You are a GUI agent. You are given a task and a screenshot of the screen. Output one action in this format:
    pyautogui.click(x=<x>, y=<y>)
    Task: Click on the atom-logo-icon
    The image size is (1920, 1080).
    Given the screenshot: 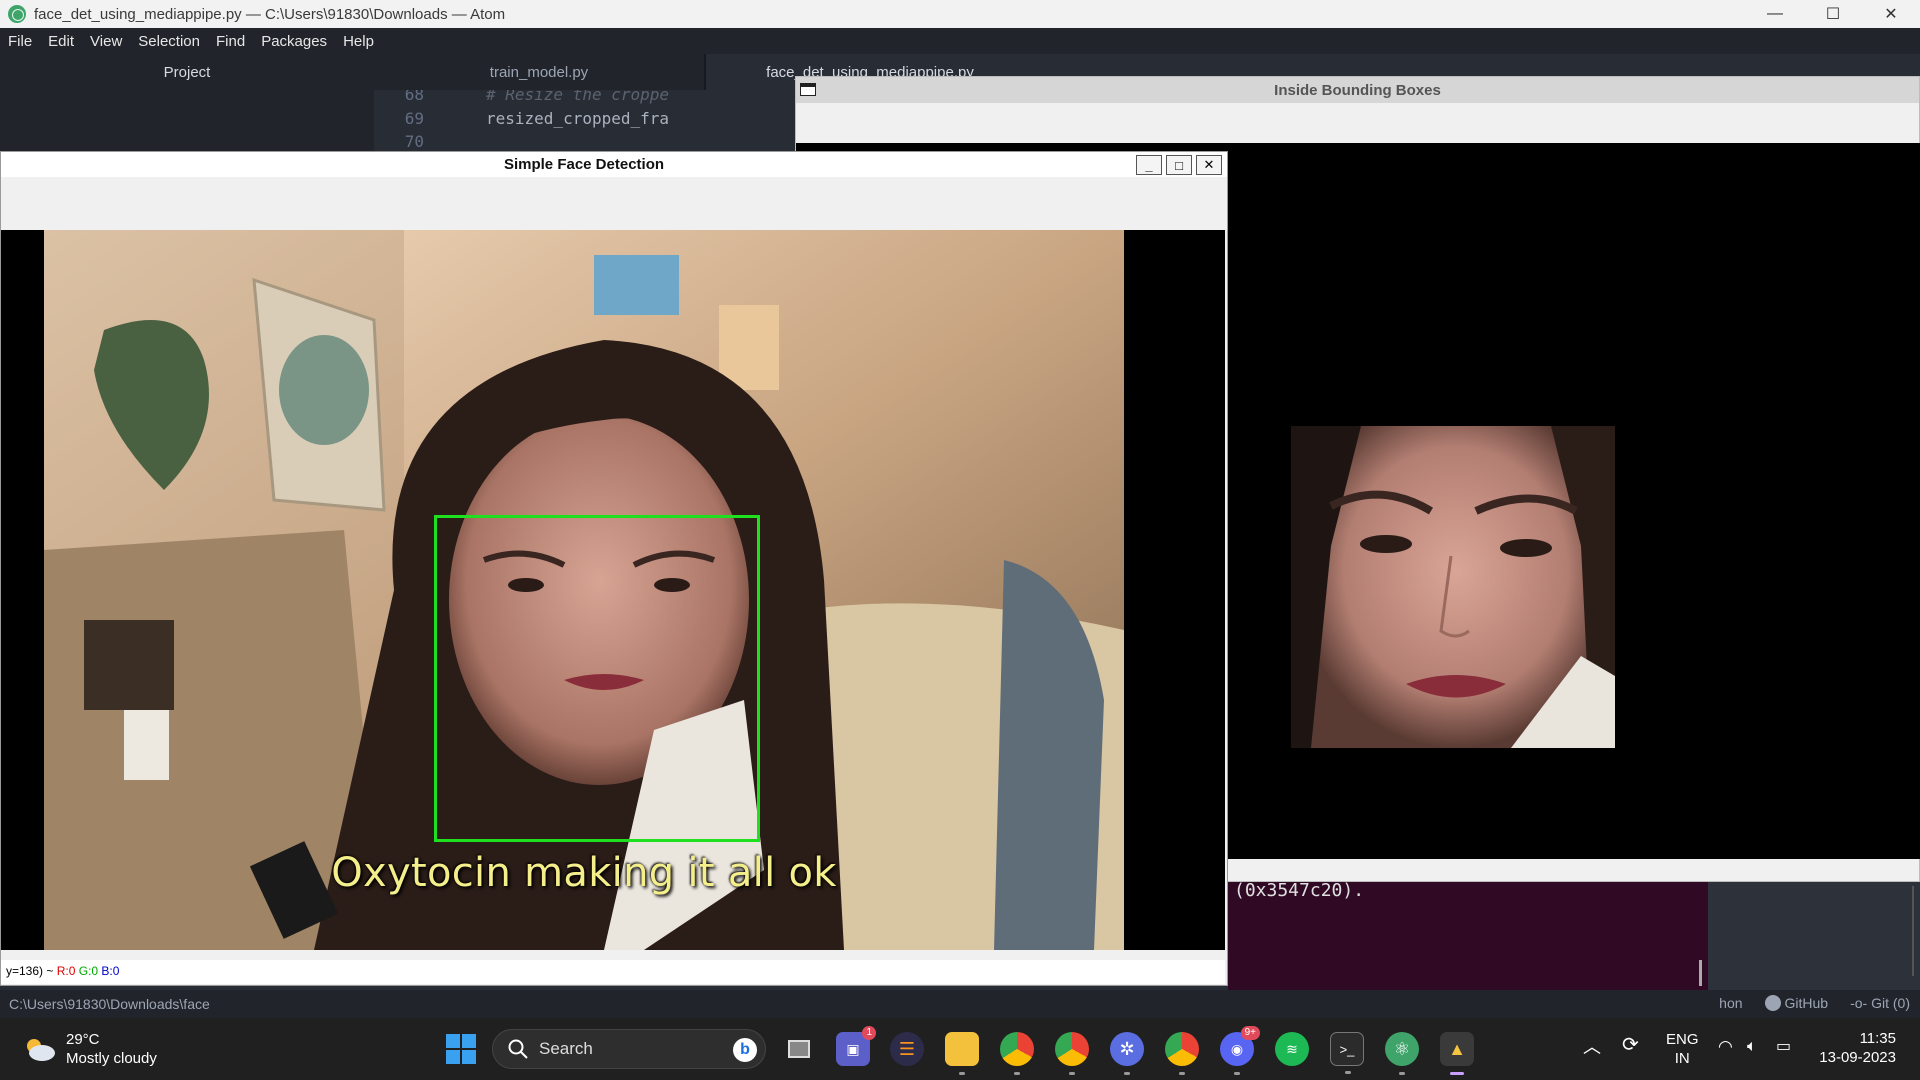 What is the action you would take?
    pyautogui.click(x=17, y=14)
    